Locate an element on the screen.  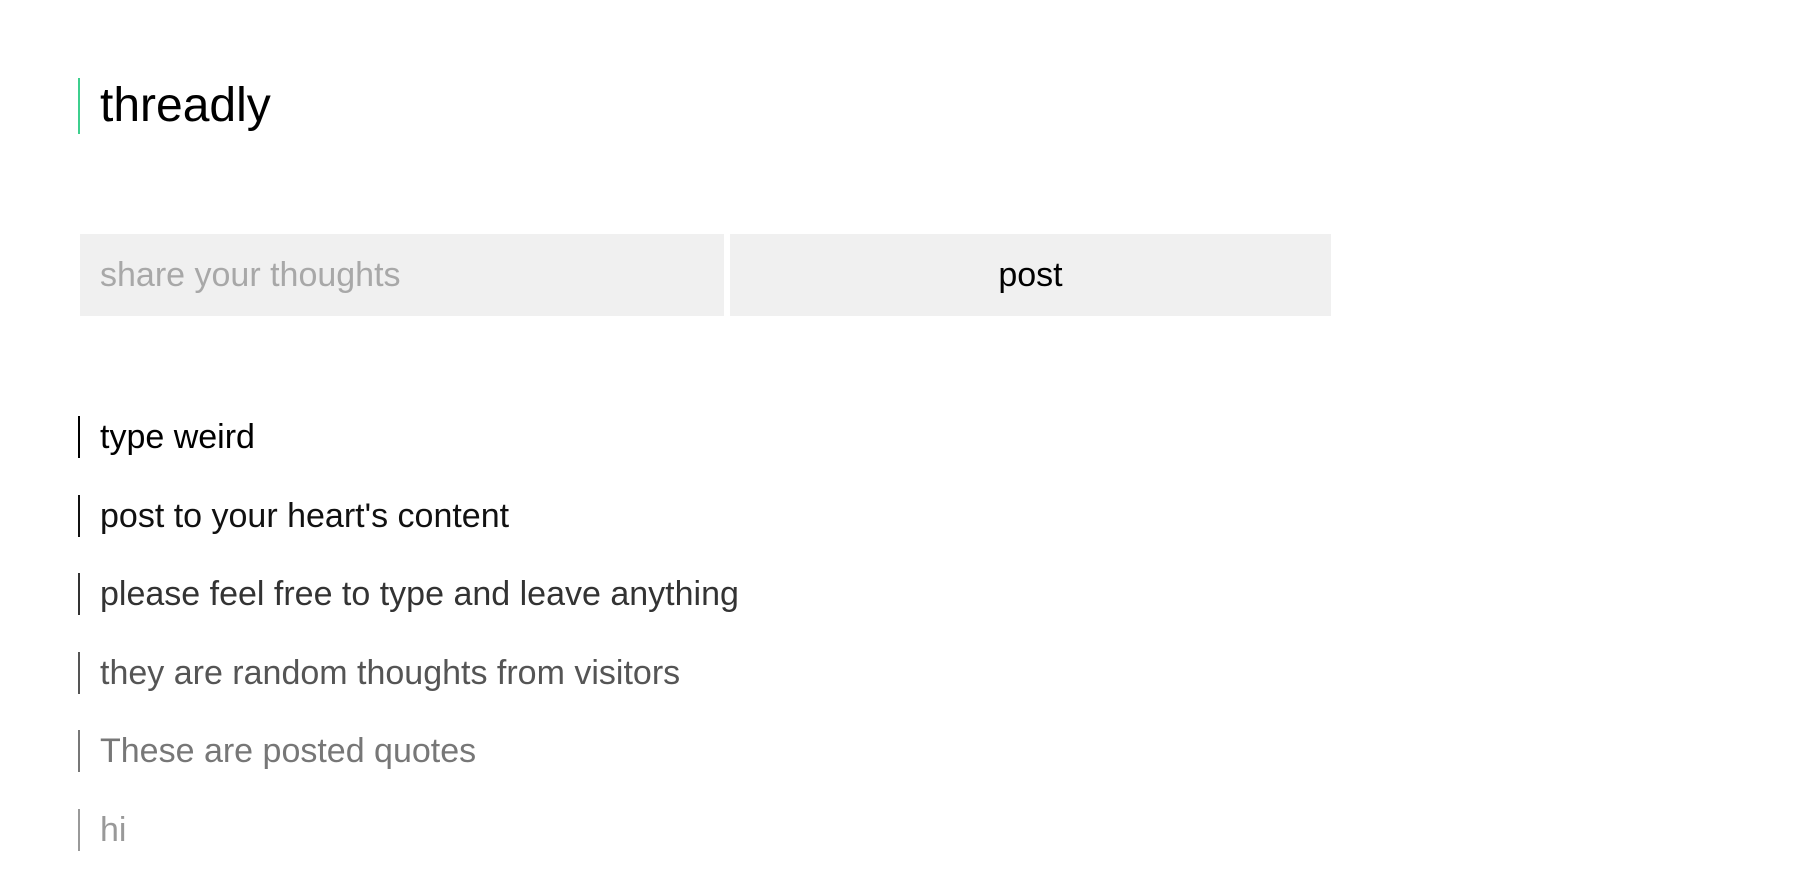
brand-accent-bar is located at coordinates (79, 106).